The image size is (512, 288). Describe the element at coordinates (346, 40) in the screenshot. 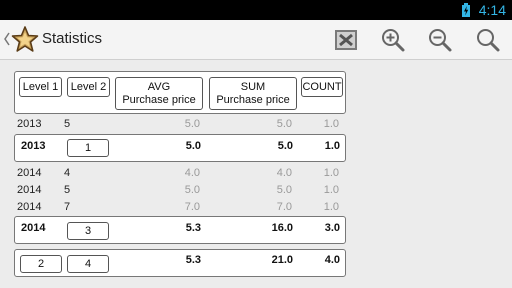

I see `excel-export-icon` at that location.